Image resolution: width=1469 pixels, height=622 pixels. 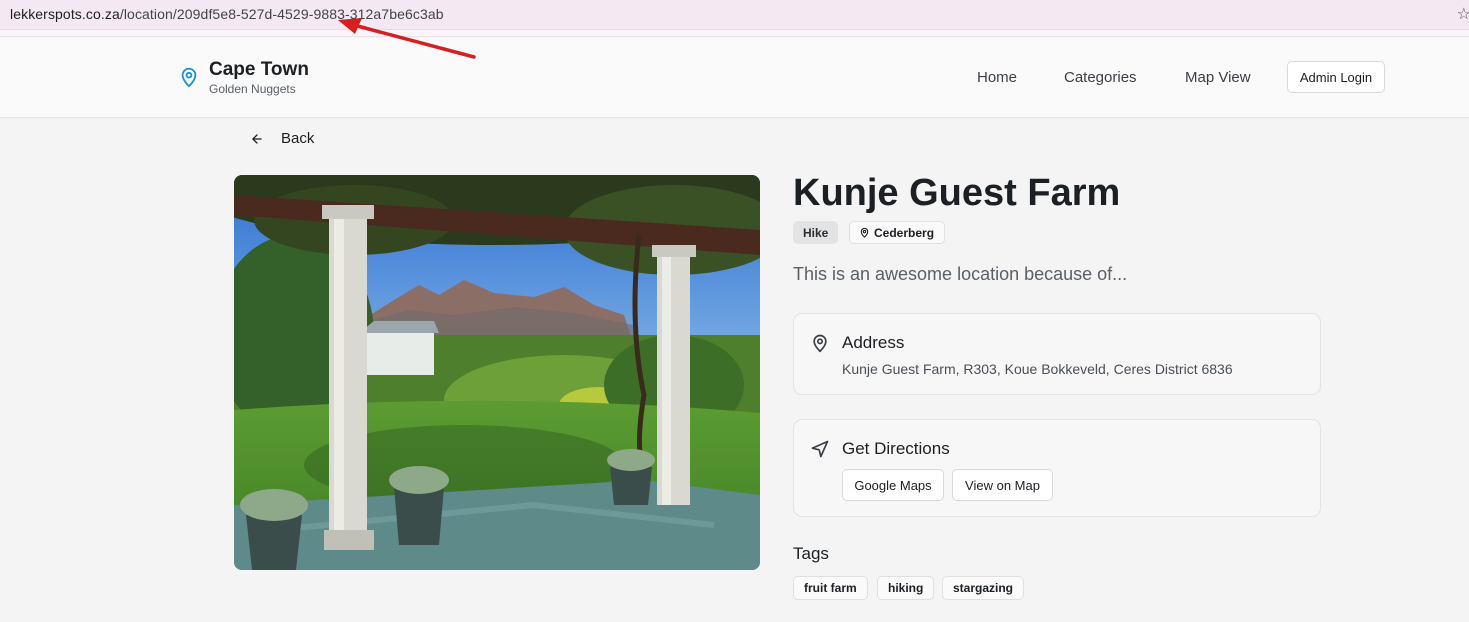 What do you see at coordinates (820, 449) in the screenshot?
I see `navigation-icon` at bounding box center [820, 449].